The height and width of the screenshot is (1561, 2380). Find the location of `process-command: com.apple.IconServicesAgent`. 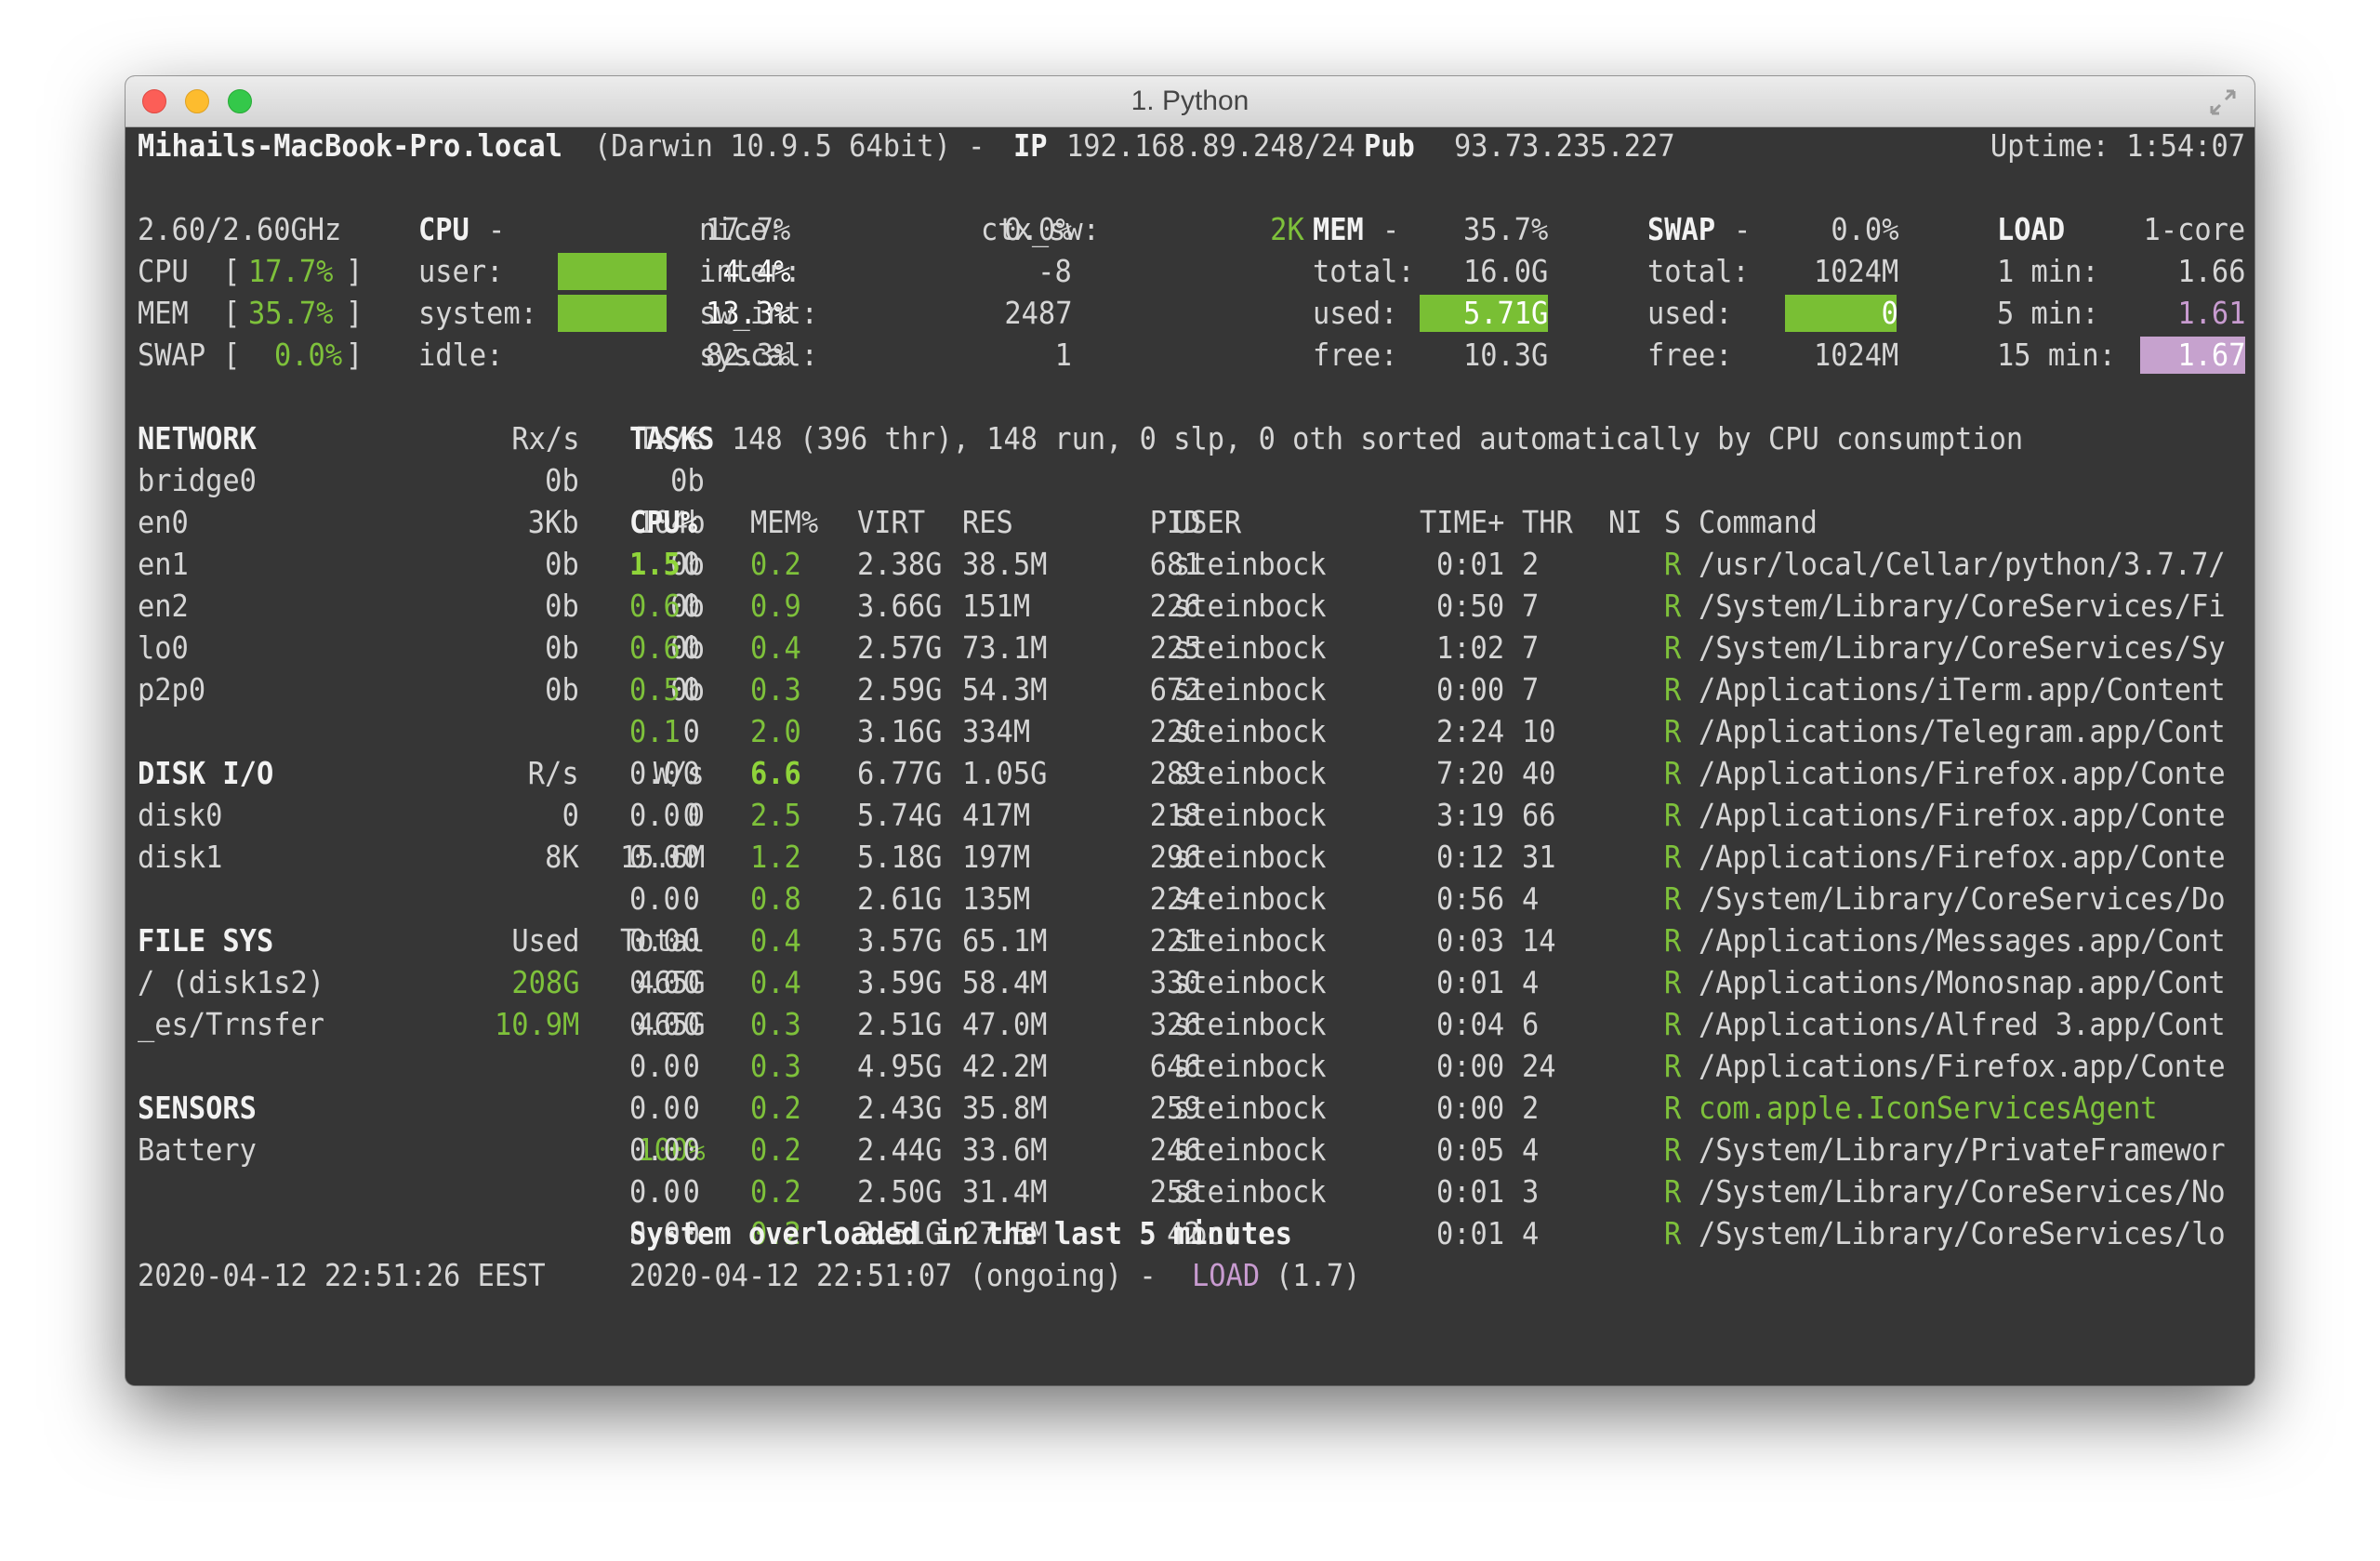

process-command: com.apple.IconServicesAgent is located at coordinates (1929, 1108).